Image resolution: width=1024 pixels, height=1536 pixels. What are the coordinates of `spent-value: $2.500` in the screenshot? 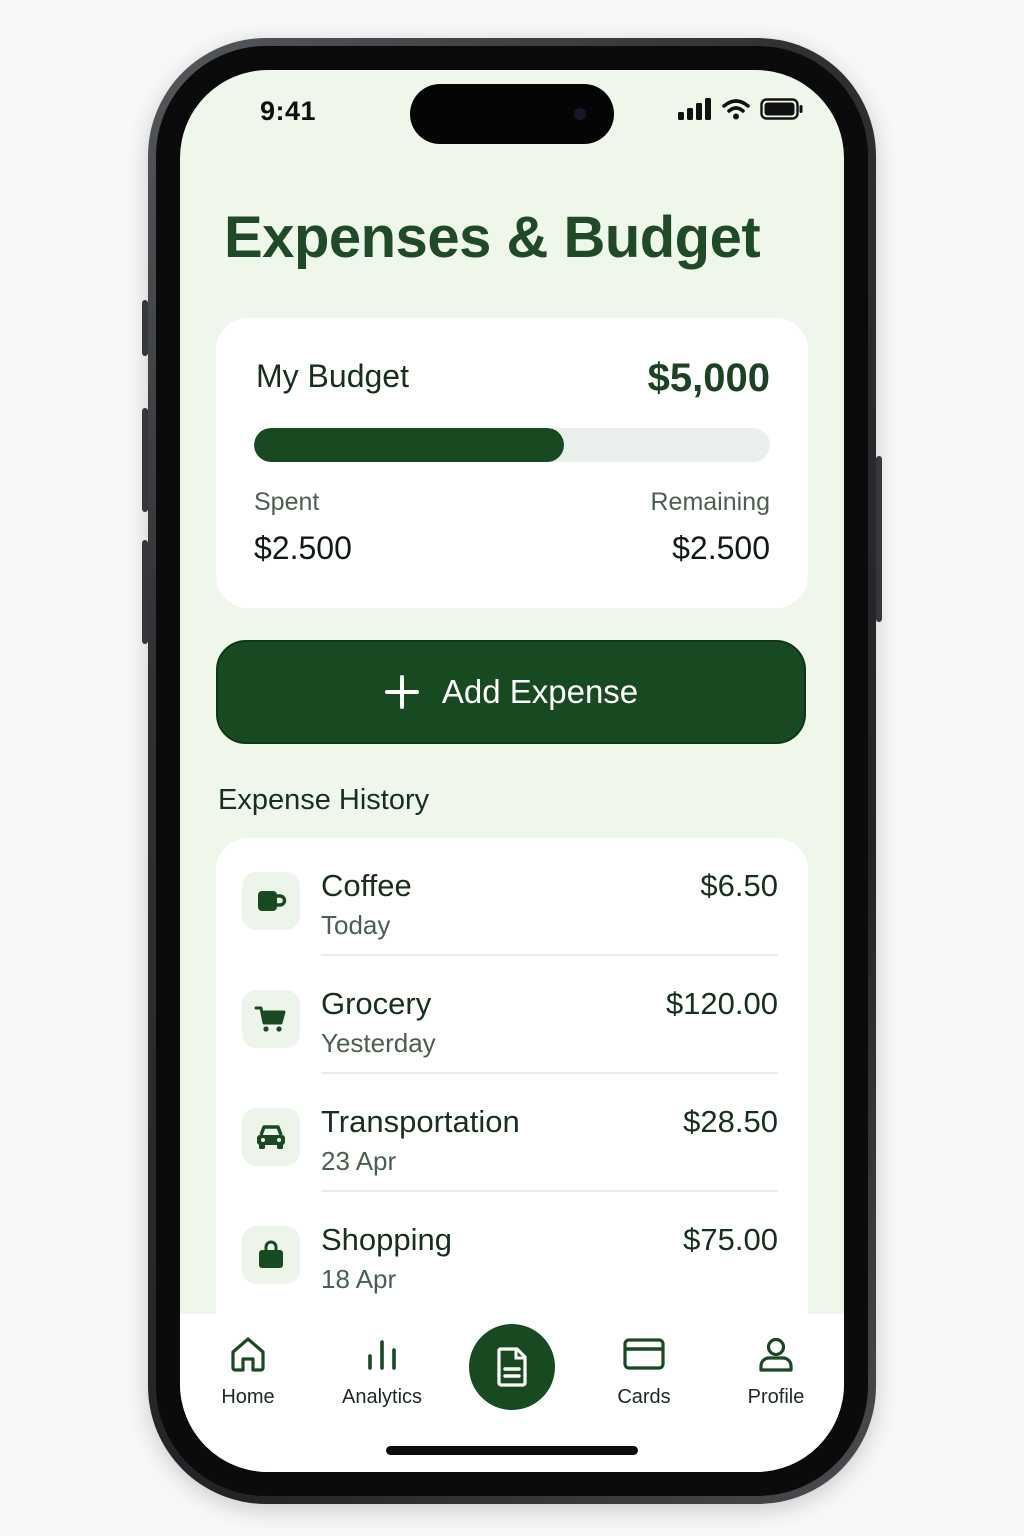 It's located at (303, 548).